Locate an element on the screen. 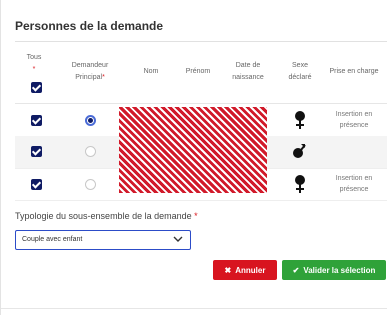 The image size is (387, 315). dialog-title: Personnes de la demande is located at coordinates (89, 26).